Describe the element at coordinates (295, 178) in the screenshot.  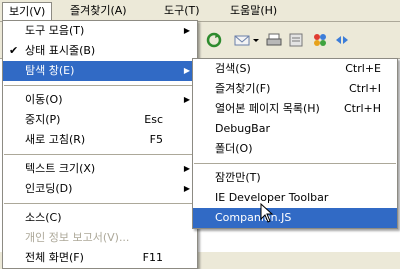
I see `menu-item-tip-of-the-day: 잠깐만(T)` at that location.